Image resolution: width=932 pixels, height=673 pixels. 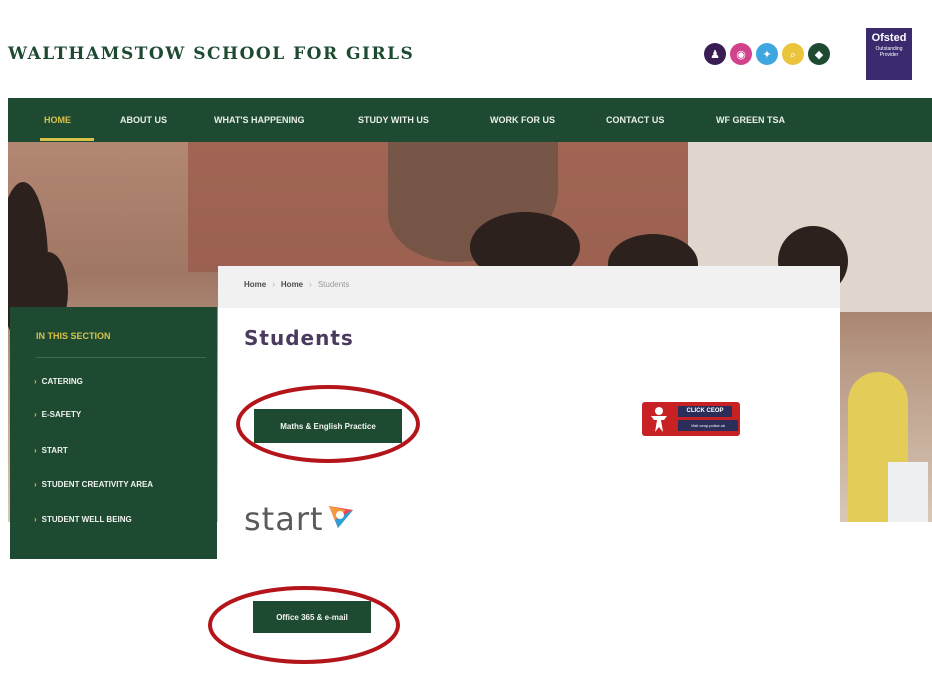 I want to click on nav-item-about-us: ABOUT US, so click(x=143, y=120).